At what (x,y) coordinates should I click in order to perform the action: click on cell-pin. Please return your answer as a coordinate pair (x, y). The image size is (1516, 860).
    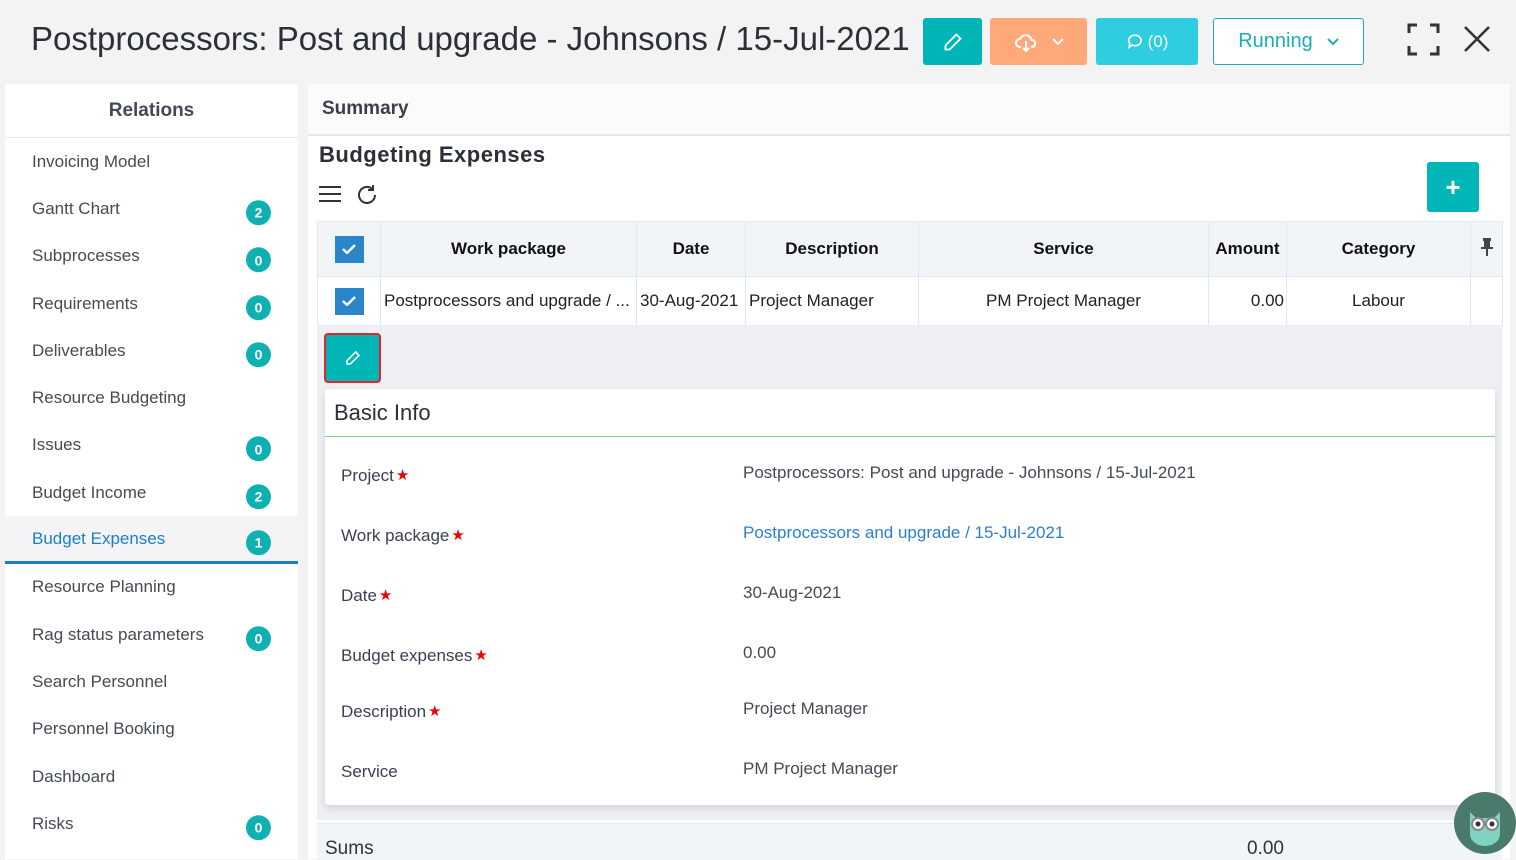
    Looking at the image, I should click on (1486, 301).